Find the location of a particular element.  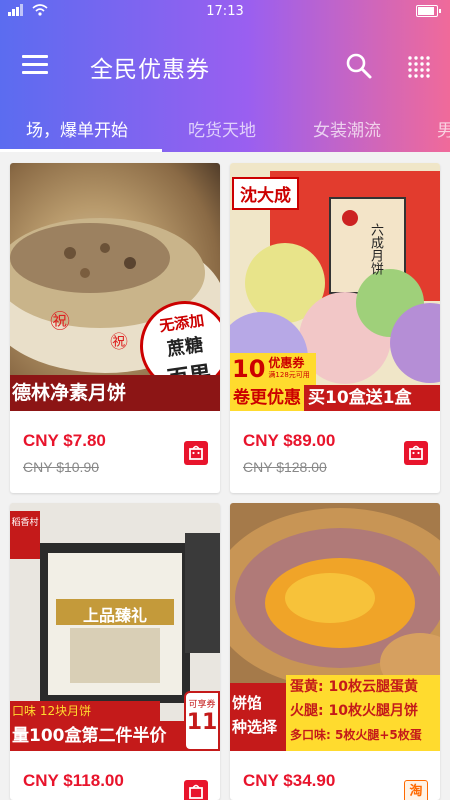

box-label: 六成月饼 is located at coordinates (375, 249).